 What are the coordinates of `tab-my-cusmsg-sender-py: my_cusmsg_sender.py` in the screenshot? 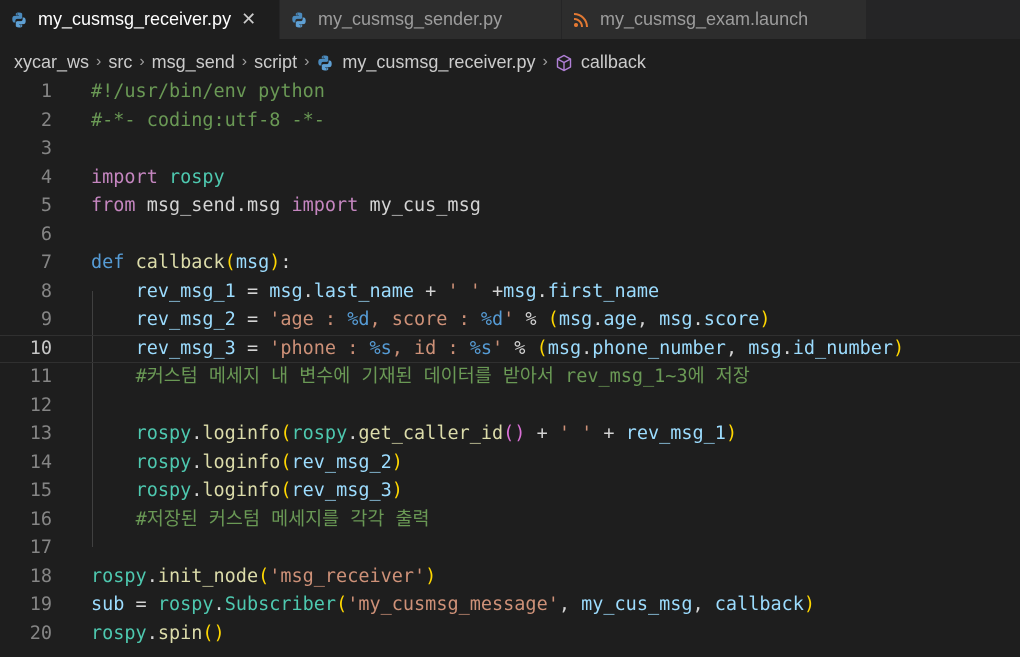 It's located at (421, 19).